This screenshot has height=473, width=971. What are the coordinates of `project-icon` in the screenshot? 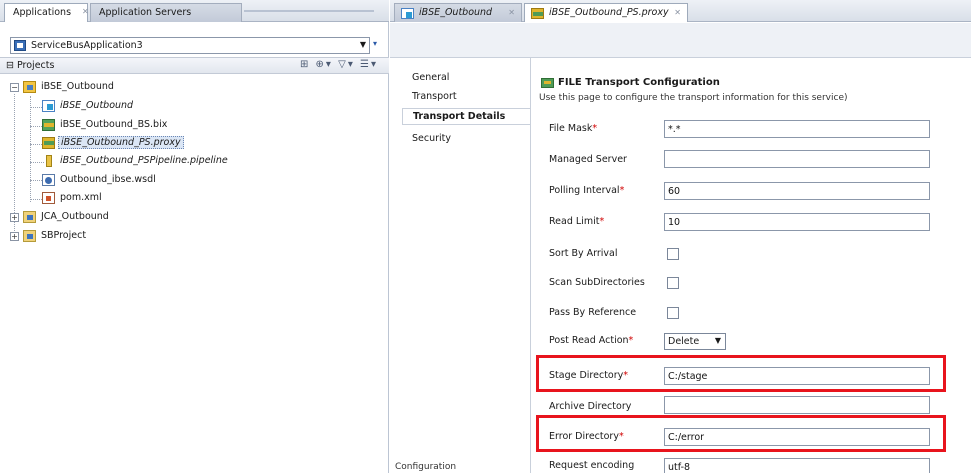 It's located at (29, 87).